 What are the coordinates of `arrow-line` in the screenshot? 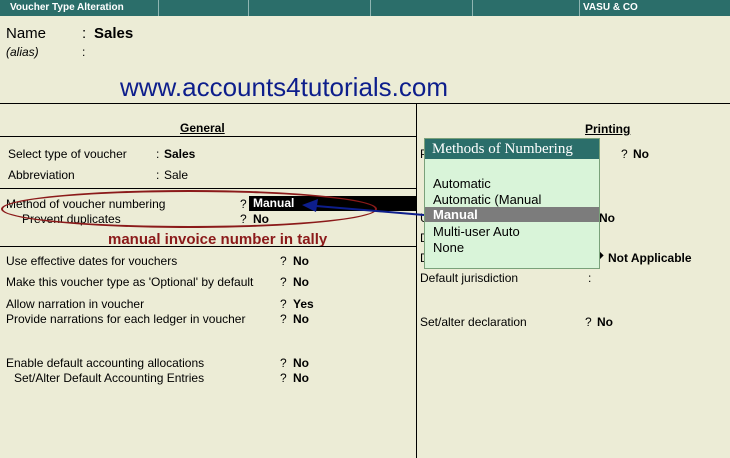 It's located at (370, 210).